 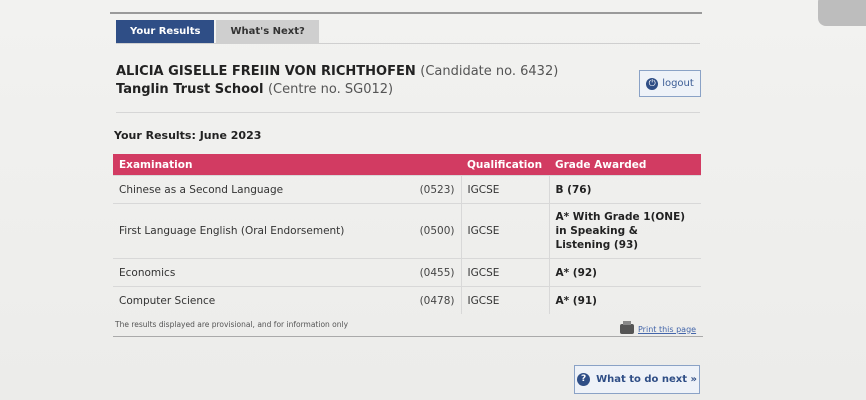 I want to click on grade-cell: B (76), so click(x=624, y=189).